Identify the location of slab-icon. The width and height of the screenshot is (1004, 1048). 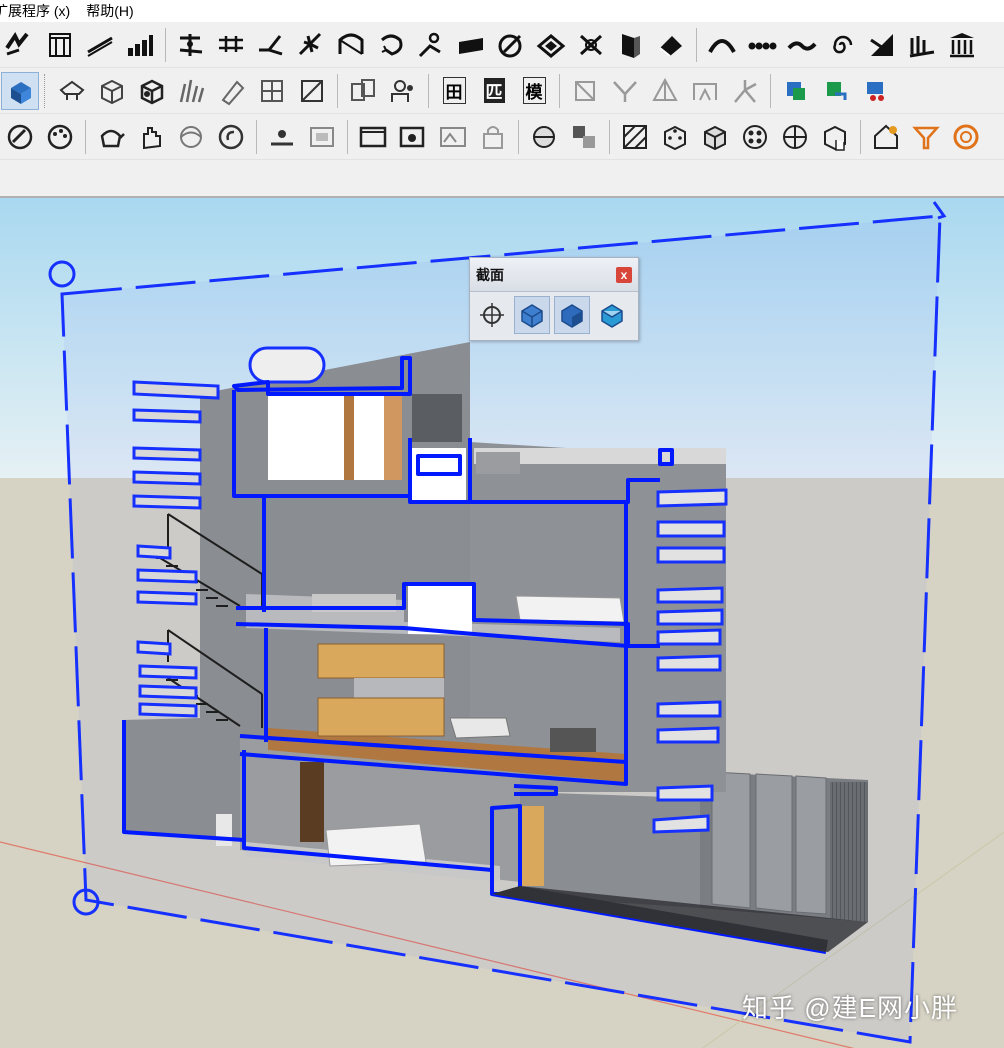
(471, 45).